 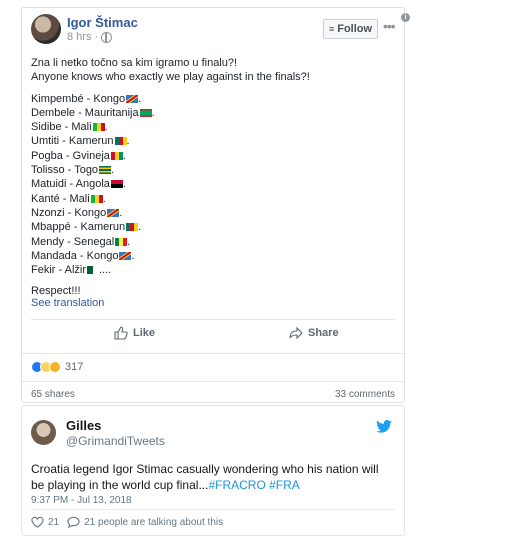 What do you see at coordinates (116, 155) in the screenshot?
I see `guinea-flag-icon` at bounding box center [116, 155].